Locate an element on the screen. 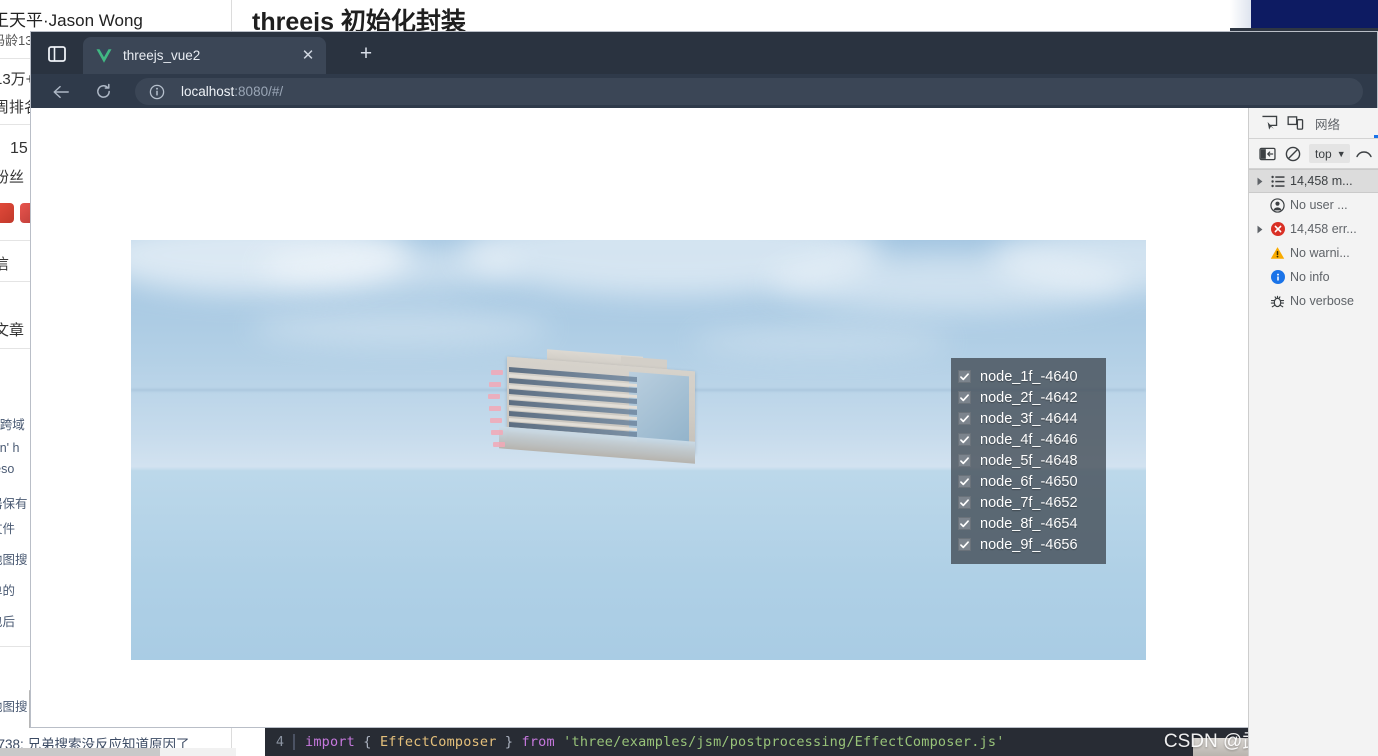 The height and width of the screenshot is (756, 1378). inspect-element-icon is located at coordinates (1269, 123).